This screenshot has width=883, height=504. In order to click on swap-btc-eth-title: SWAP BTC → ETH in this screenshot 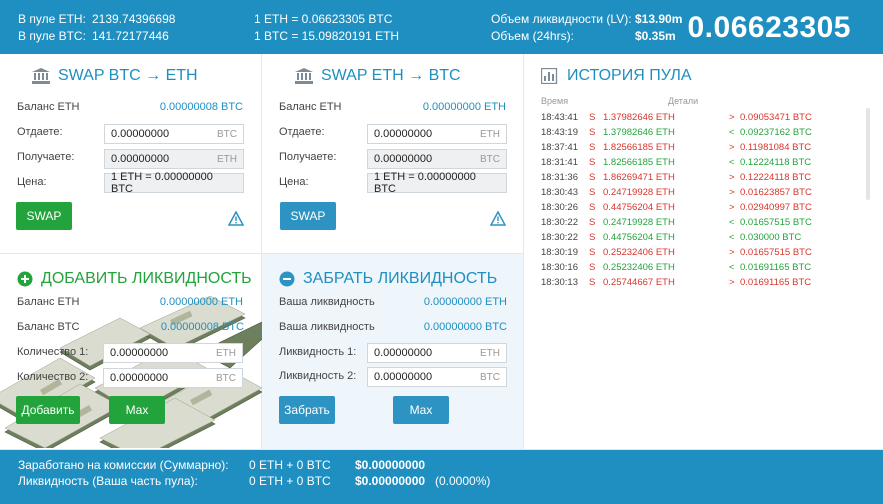, I will do `click(115, 76)`.